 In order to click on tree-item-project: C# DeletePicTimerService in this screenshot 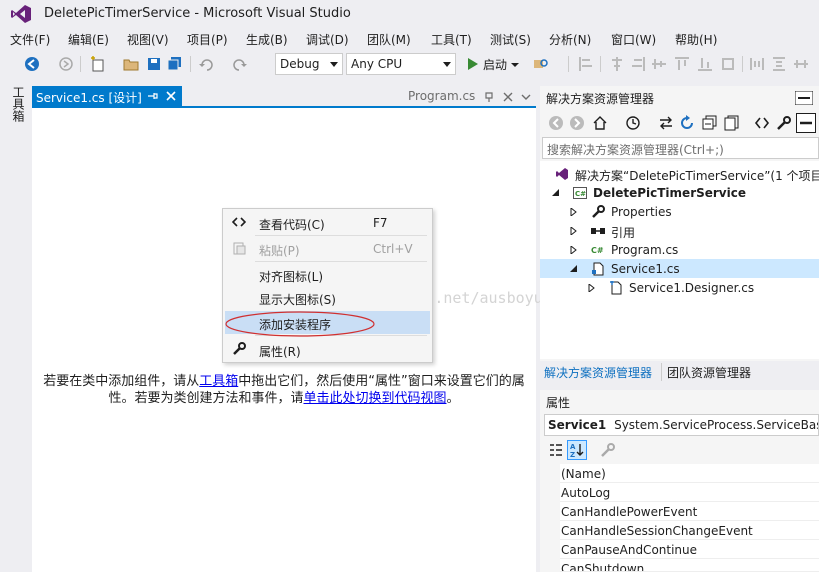, I will do `click(679, 192)`.